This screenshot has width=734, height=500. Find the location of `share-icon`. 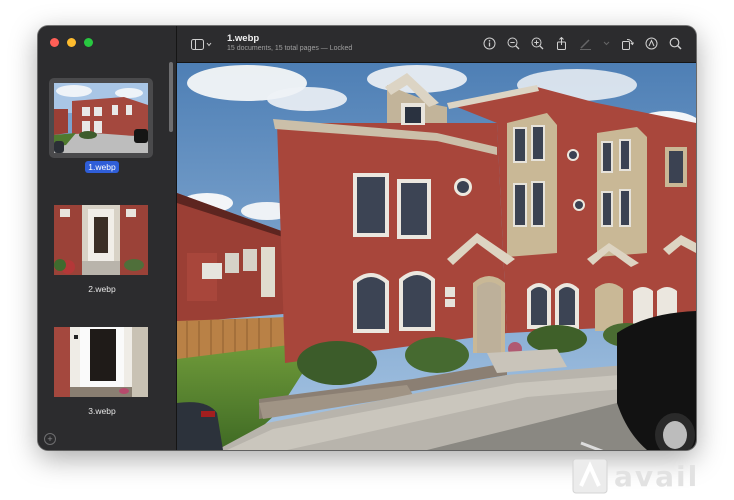

share-icon is located at coordinates (561, 43).